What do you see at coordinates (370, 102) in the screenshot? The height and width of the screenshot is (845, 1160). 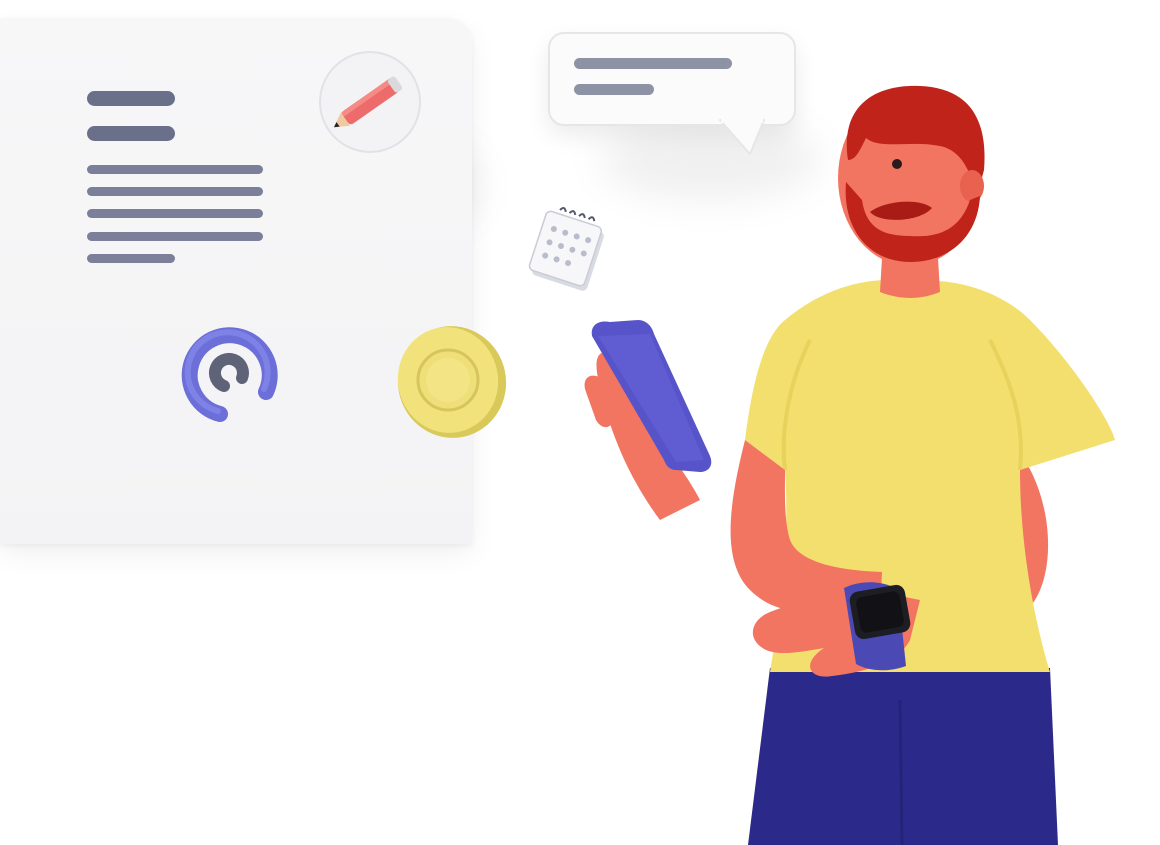 I see `pencil-icon` at bounding box center [370, 102].